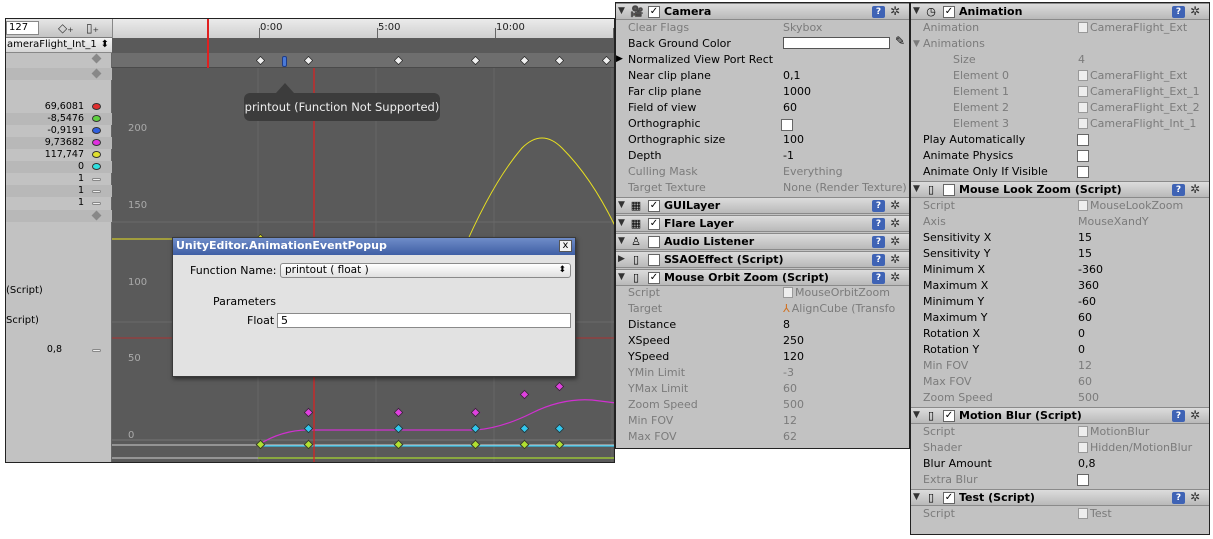 Image resolution: width=1213 pixels, height=539 pixels. What do you see at coordinates (424, 320) in the screenshot?
I see `float-input: 5` at bounding box center [424, 320].